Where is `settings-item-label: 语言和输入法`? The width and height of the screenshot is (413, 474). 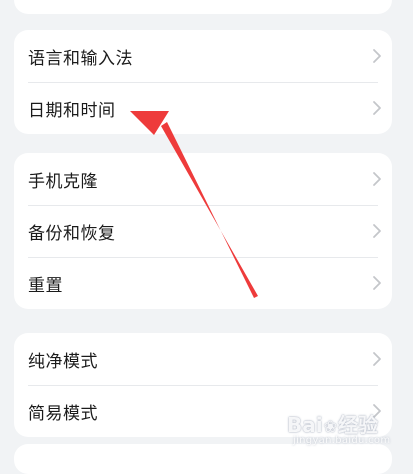
settings-item-label: 语言和输入法 is located at coordinates (80, 58).